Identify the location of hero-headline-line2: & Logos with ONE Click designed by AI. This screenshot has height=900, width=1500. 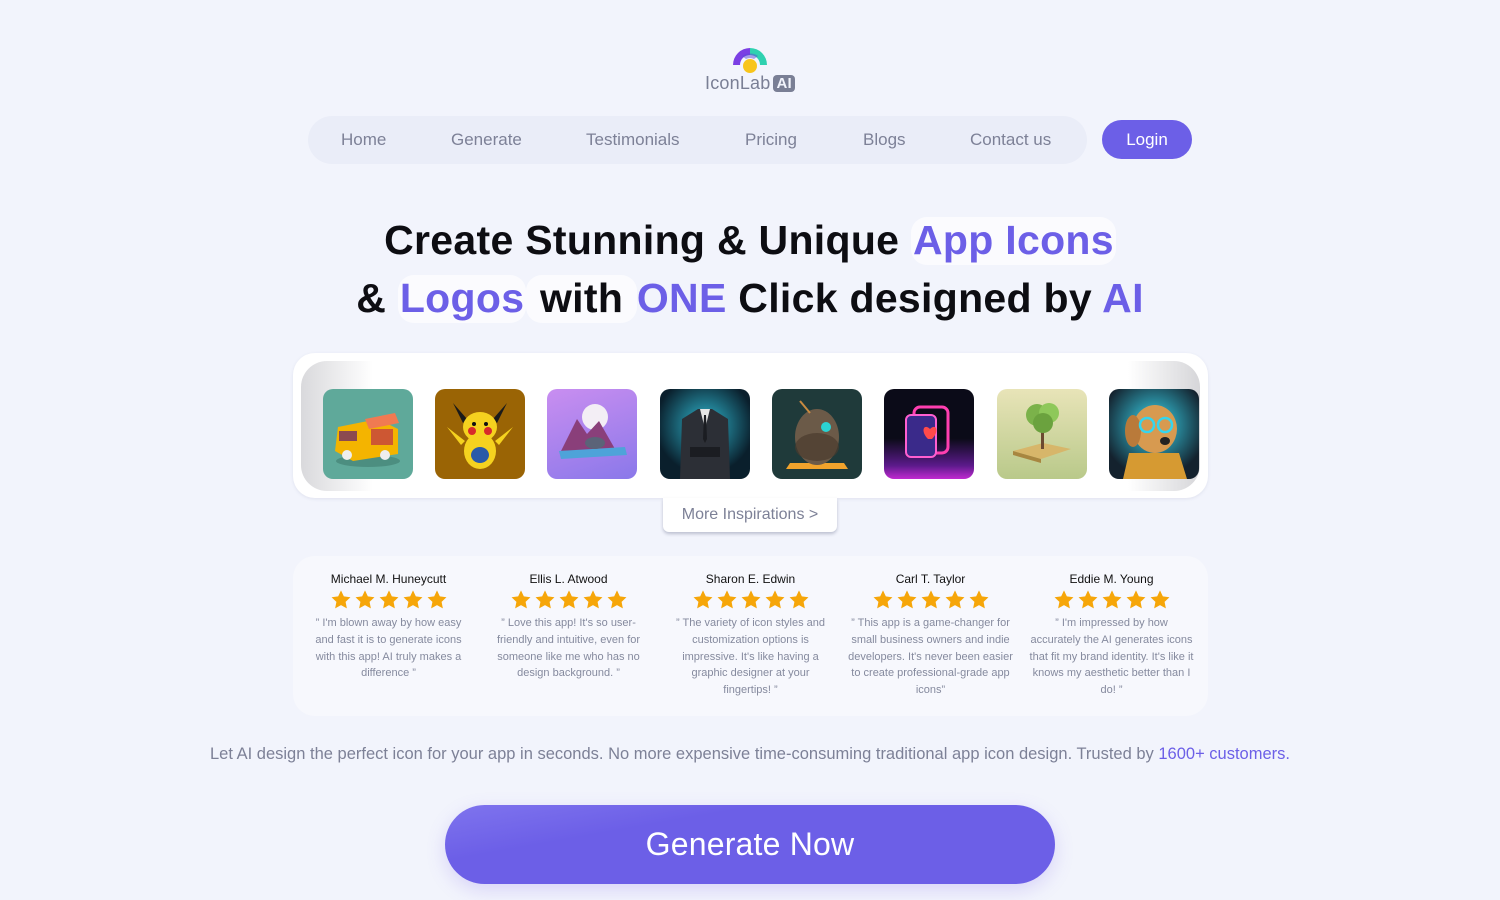
(750, 299).